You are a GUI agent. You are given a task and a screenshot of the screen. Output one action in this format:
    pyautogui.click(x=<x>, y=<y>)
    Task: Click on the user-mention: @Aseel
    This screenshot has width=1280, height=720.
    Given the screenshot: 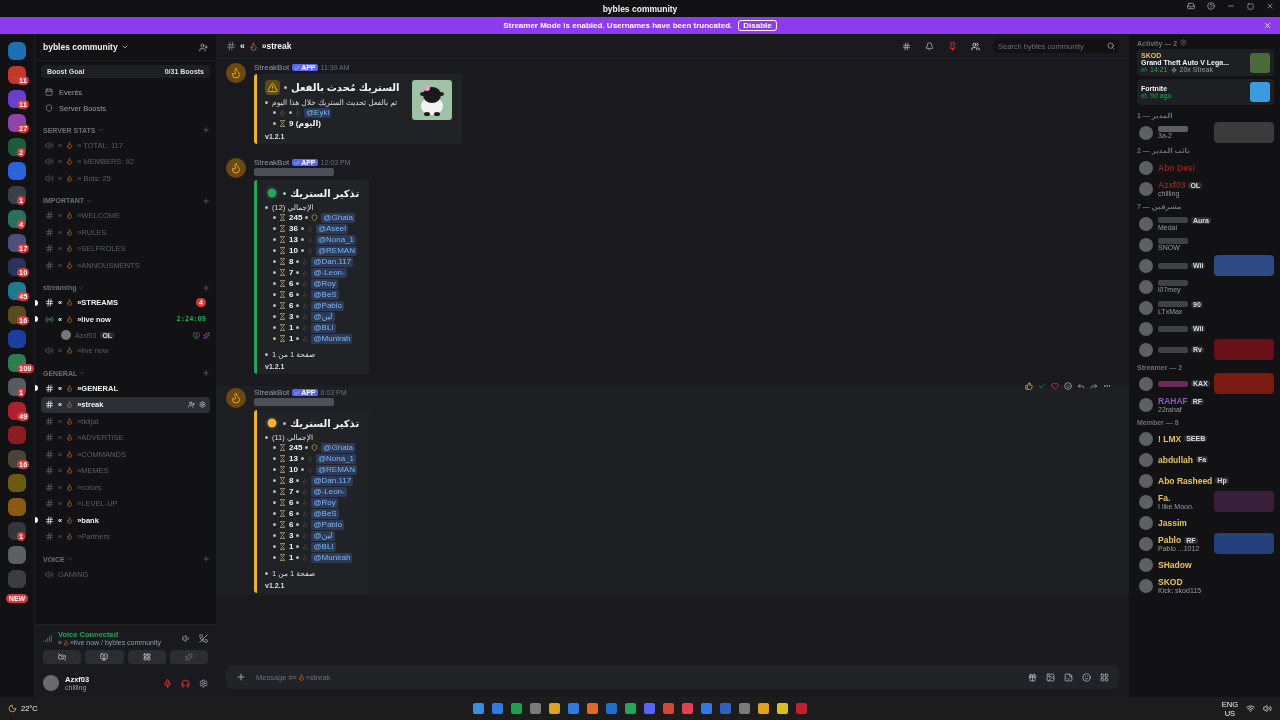 What is the action you would take?
    pyautogui.click(x=332, y=228)
    